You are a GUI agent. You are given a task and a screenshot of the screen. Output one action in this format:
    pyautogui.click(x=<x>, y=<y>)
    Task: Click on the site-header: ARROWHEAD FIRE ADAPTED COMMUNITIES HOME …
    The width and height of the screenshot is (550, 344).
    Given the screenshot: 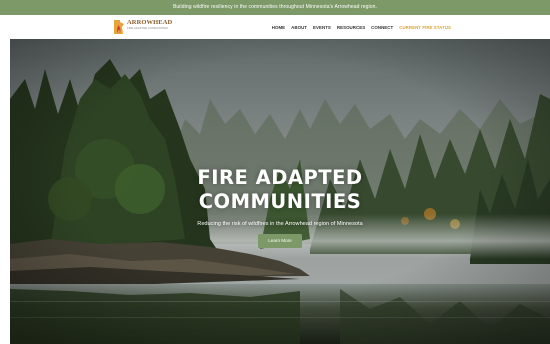 What is the action you would take?
    pyautogui.click(x=275, y=27)
    